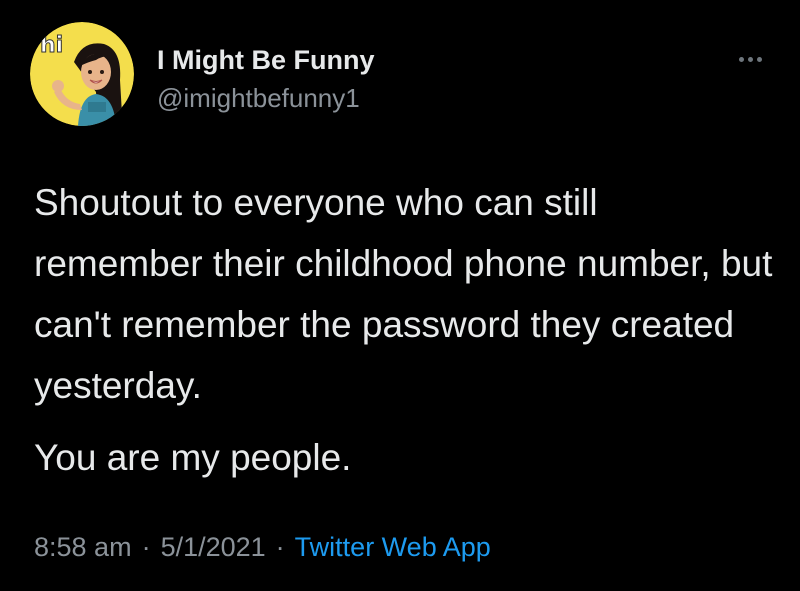 The image size is (800, 591). I want to click on tweet-source-link: Twitter Web App, so click(393, 547).